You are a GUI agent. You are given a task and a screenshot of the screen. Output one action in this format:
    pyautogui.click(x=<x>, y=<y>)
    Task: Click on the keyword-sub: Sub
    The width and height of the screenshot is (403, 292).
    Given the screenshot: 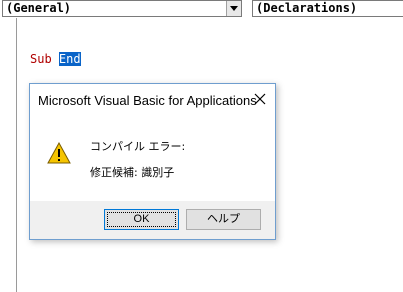 What is the action you would take?
    pyautogui.click(x=41, y=59)
    